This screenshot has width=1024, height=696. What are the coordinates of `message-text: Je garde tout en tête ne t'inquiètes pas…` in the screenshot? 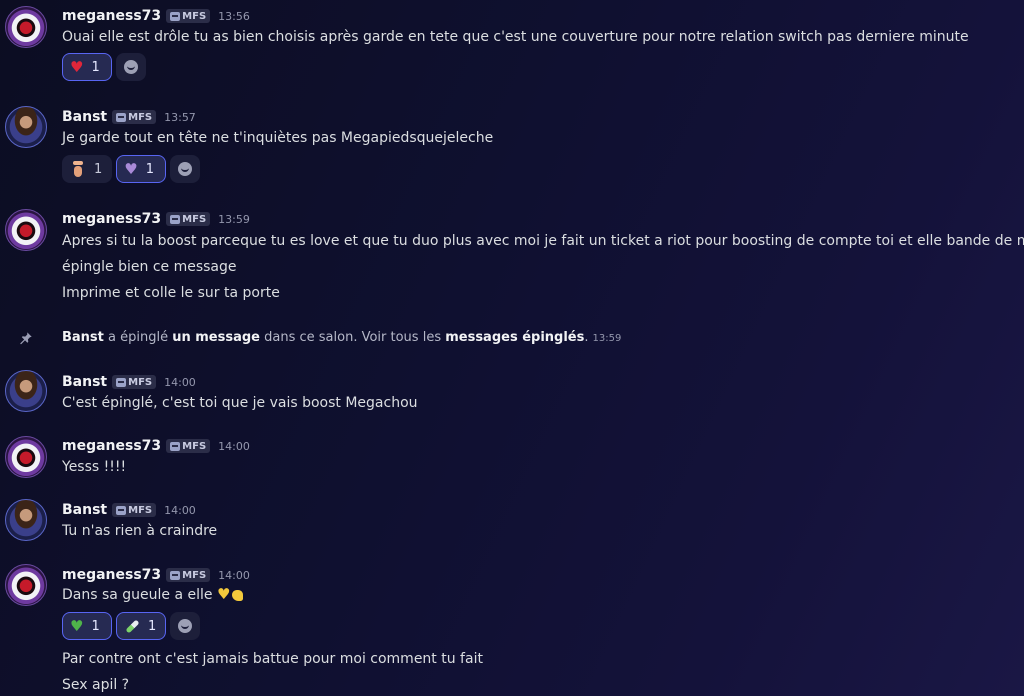 It's located at (278, 138).